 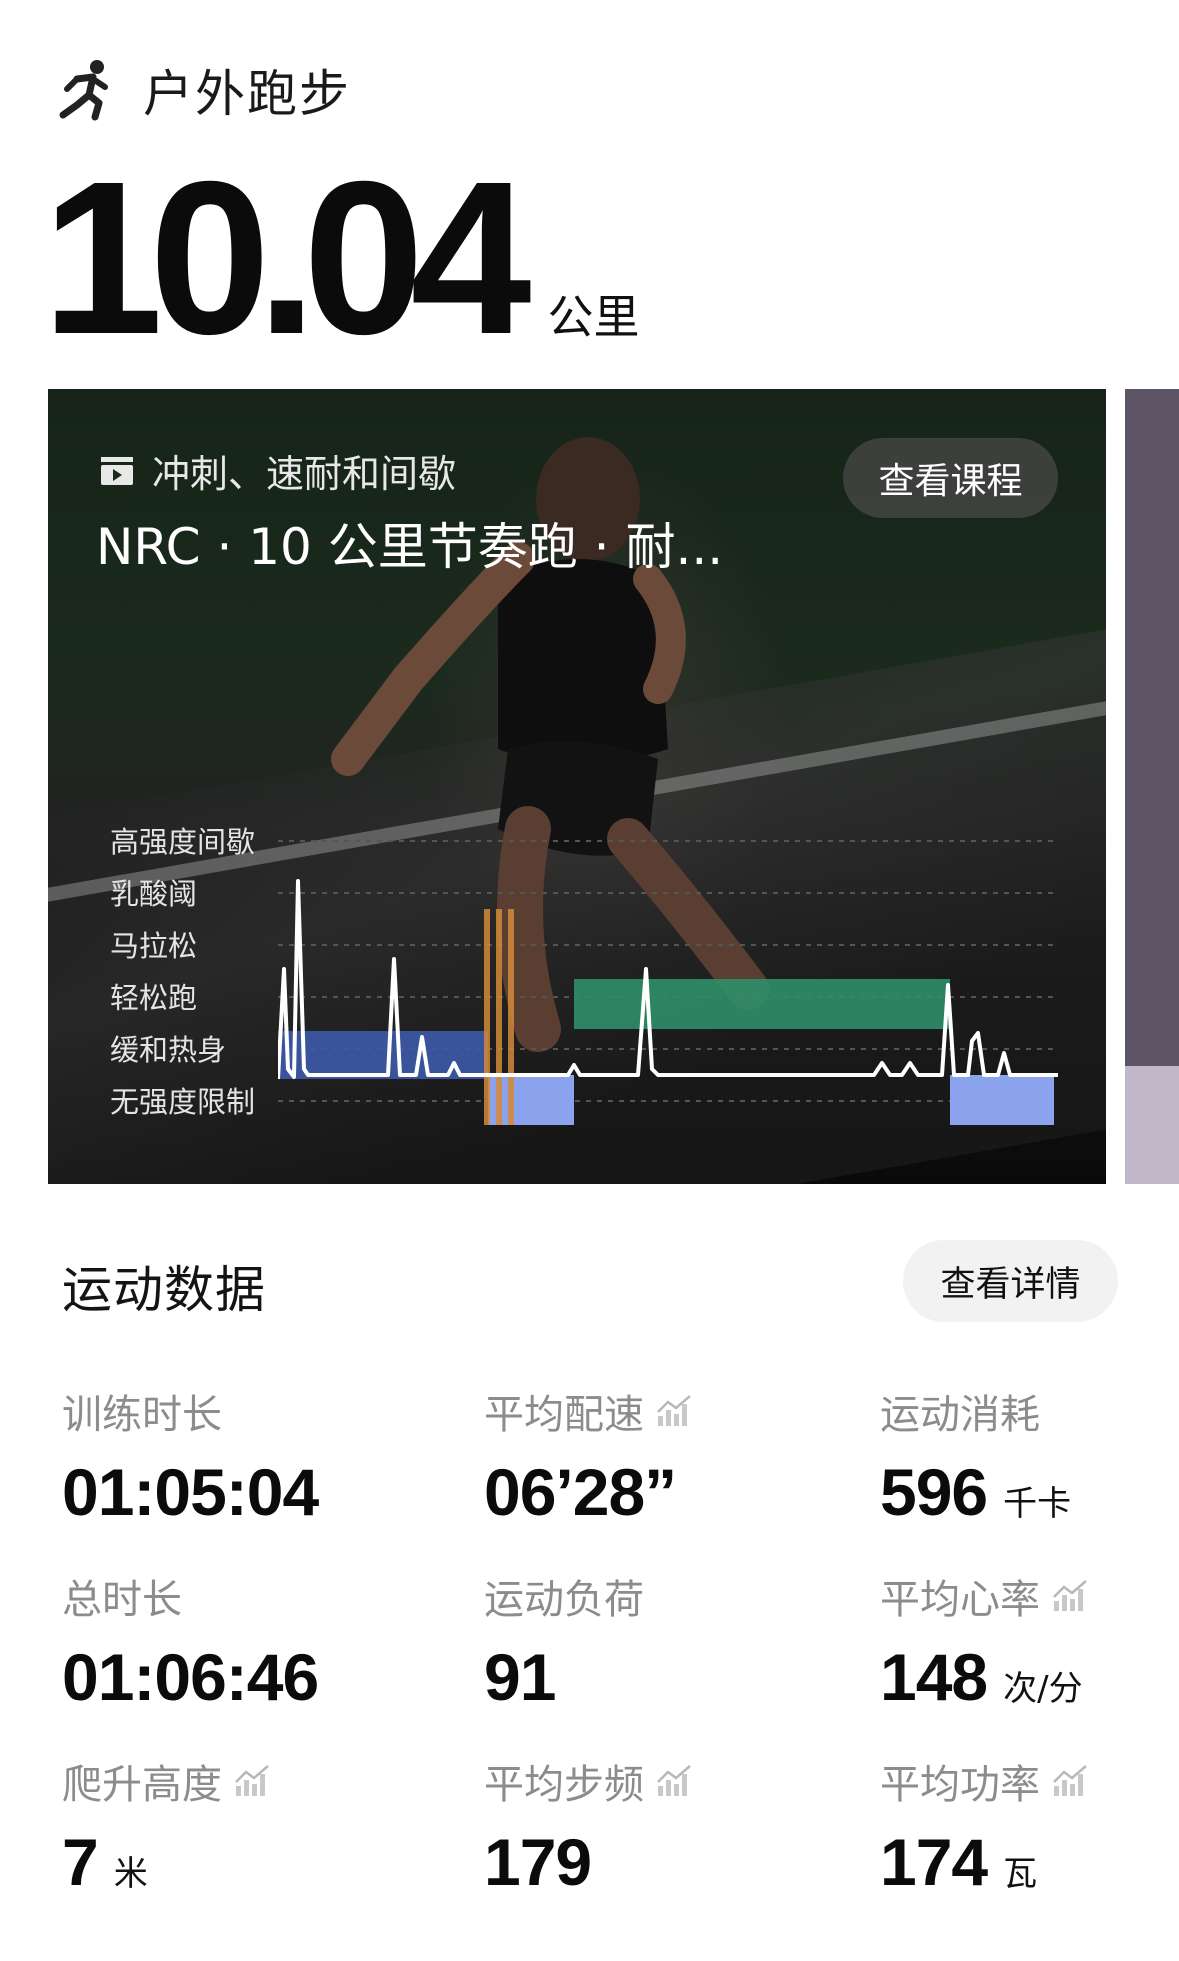 I want to click on metric-average-power: 平均功率 174 瓦, so click(x=985, y=1826).